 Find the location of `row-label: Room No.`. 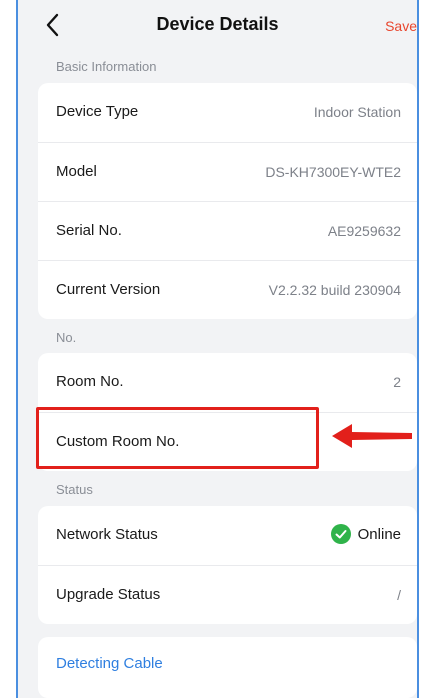

row-label: Room No. is located at coordinates (90, 381).